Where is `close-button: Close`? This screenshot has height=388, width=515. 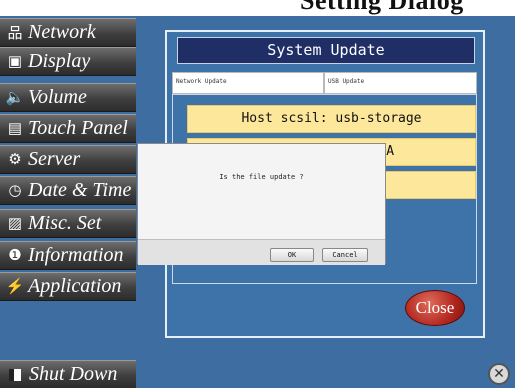 close-button: Close is located at coordinates (435, 308).